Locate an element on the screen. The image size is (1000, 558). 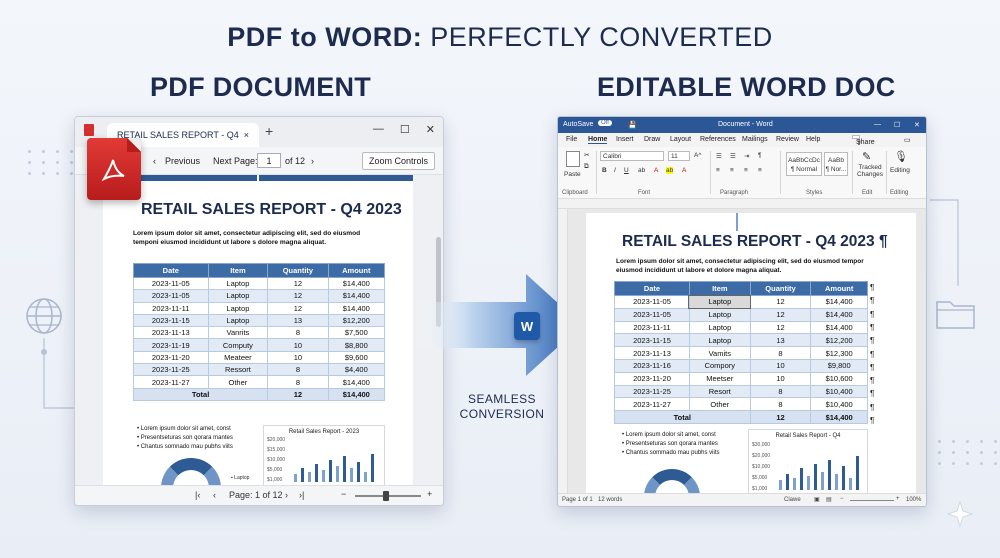
zoom-controls-button: Zoom Controls is located at coordinates (398, 161).